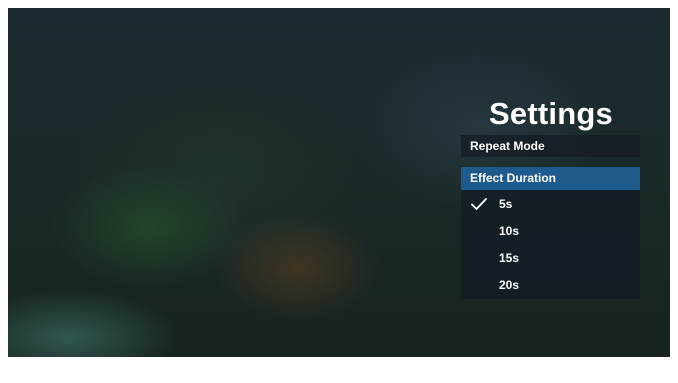  What do you see at coordinates (551, 113) in the screenshot?
I see `settings-title: Settings` at bounding box center [551, 113].